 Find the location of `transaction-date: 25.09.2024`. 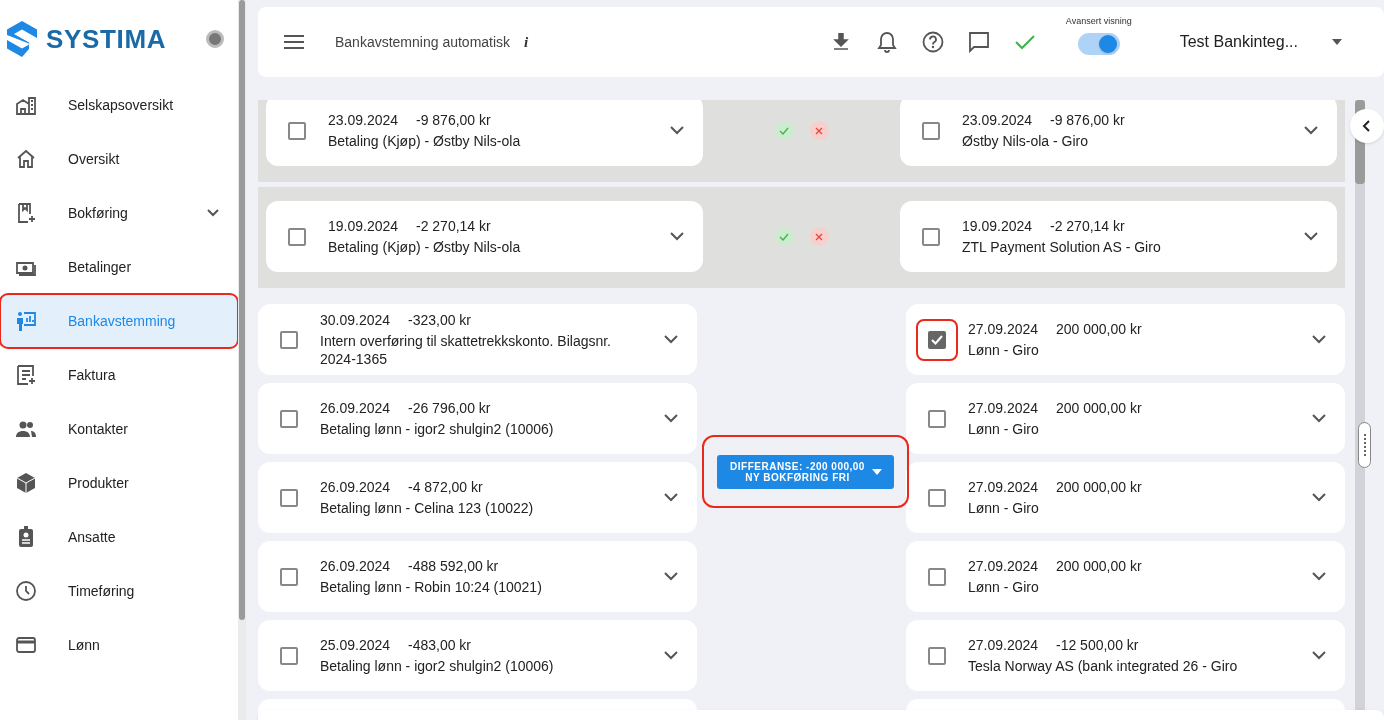

transaction-date: 25.09.2024 is located at coordinates (356, 645).